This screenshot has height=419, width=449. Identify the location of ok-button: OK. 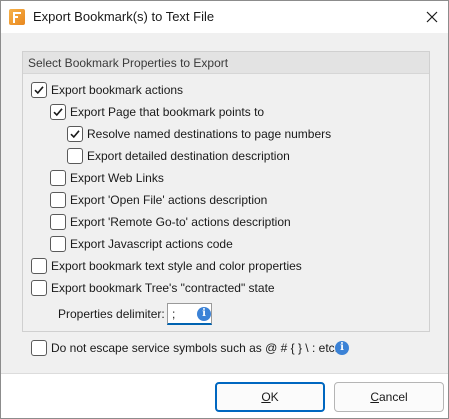
(270, 397).